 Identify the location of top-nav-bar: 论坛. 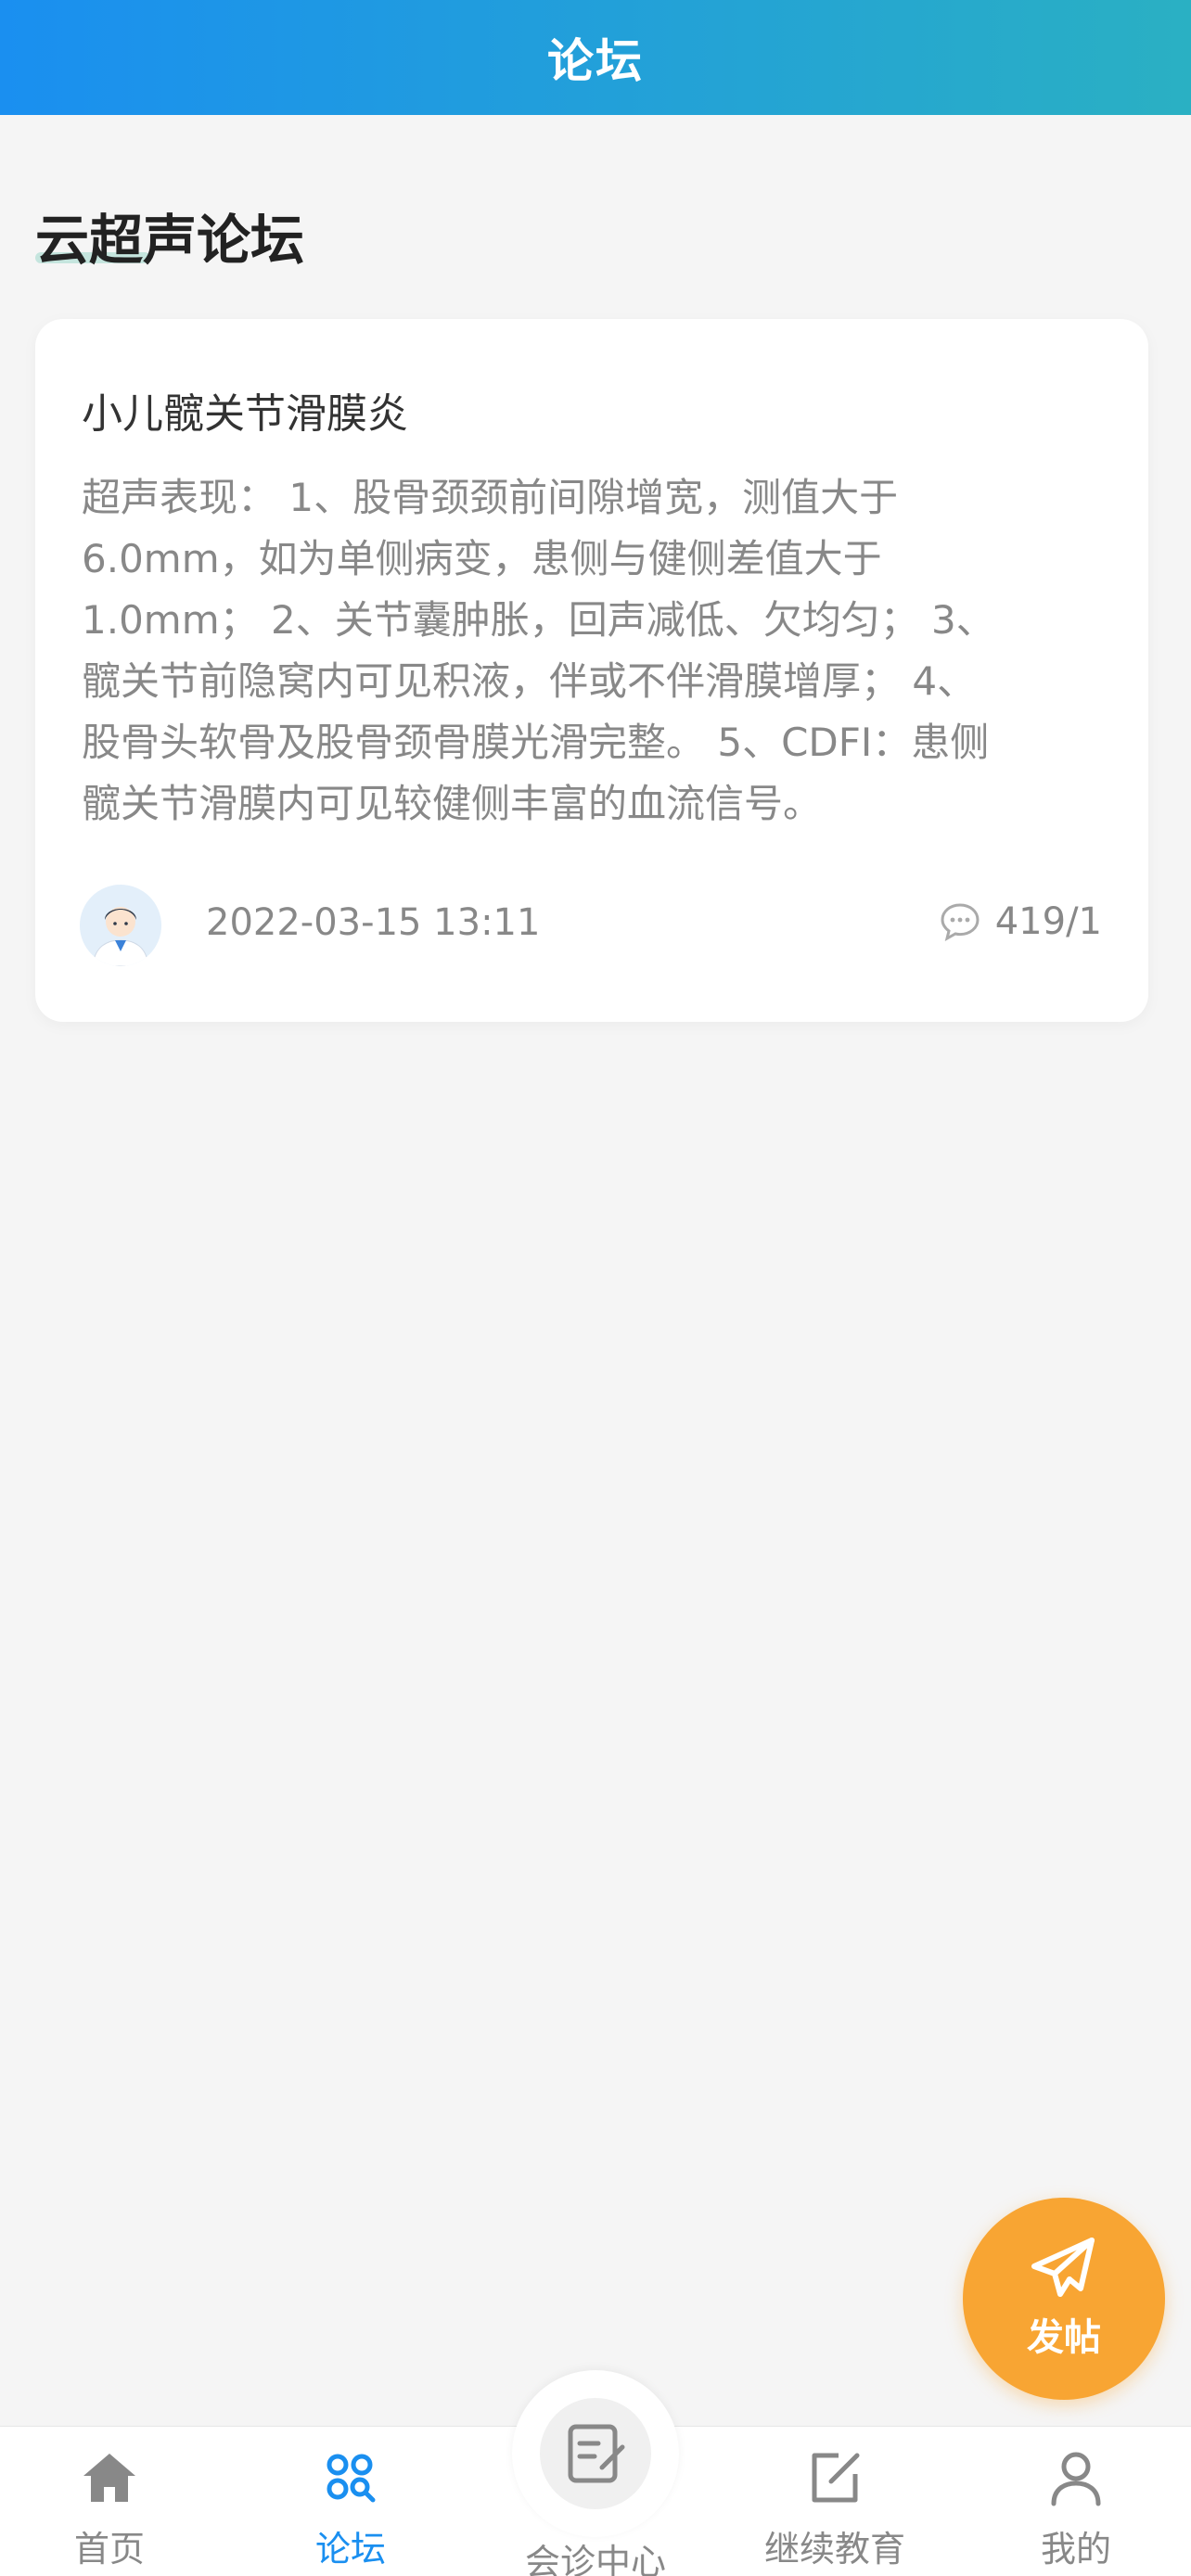
(595, 57).